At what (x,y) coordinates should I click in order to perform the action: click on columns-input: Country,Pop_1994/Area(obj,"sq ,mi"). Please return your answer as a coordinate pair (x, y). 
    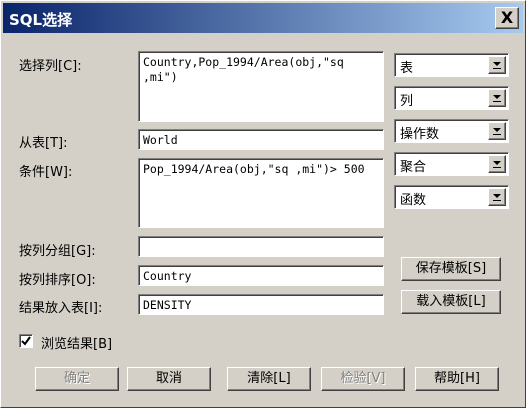
    Looking at the image, I should click on (261, 86).